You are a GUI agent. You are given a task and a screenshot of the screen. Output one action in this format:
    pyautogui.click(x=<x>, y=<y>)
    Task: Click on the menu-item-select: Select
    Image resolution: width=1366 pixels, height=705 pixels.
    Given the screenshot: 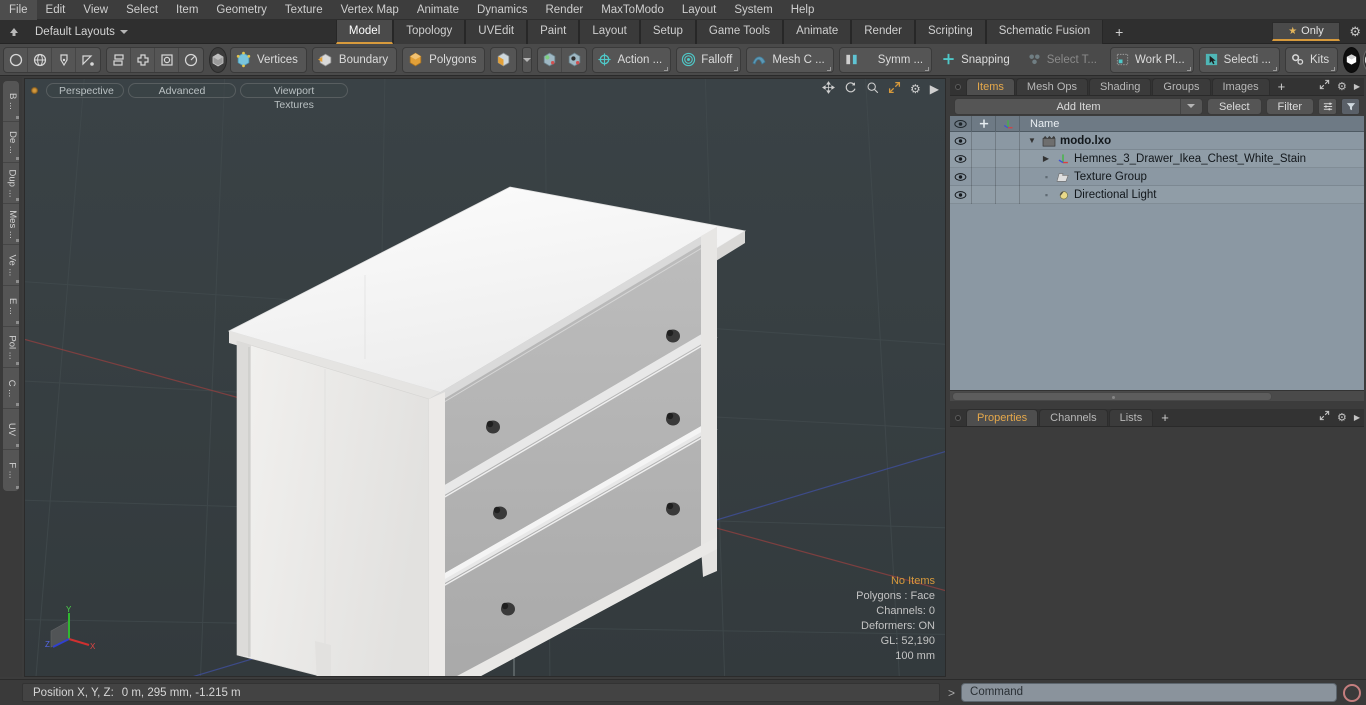 What is the action you would take?
    pyautogui.click(x=142, y=10)
    